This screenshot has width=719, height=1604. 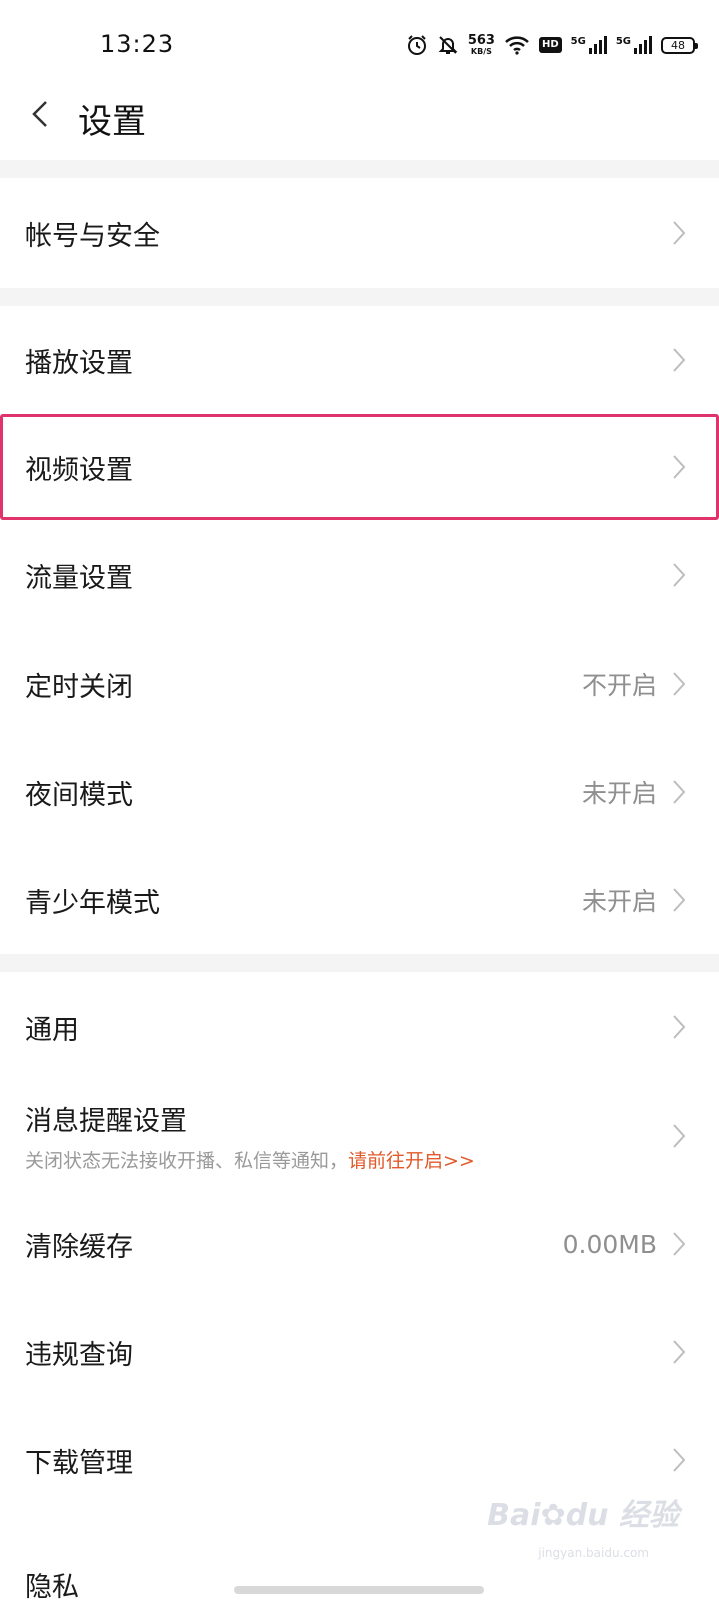 What do you see at coordinates (609, 1244) in the screenshot?
I see `cache-size: 0.00MB` at bounding box center [609, 1244].